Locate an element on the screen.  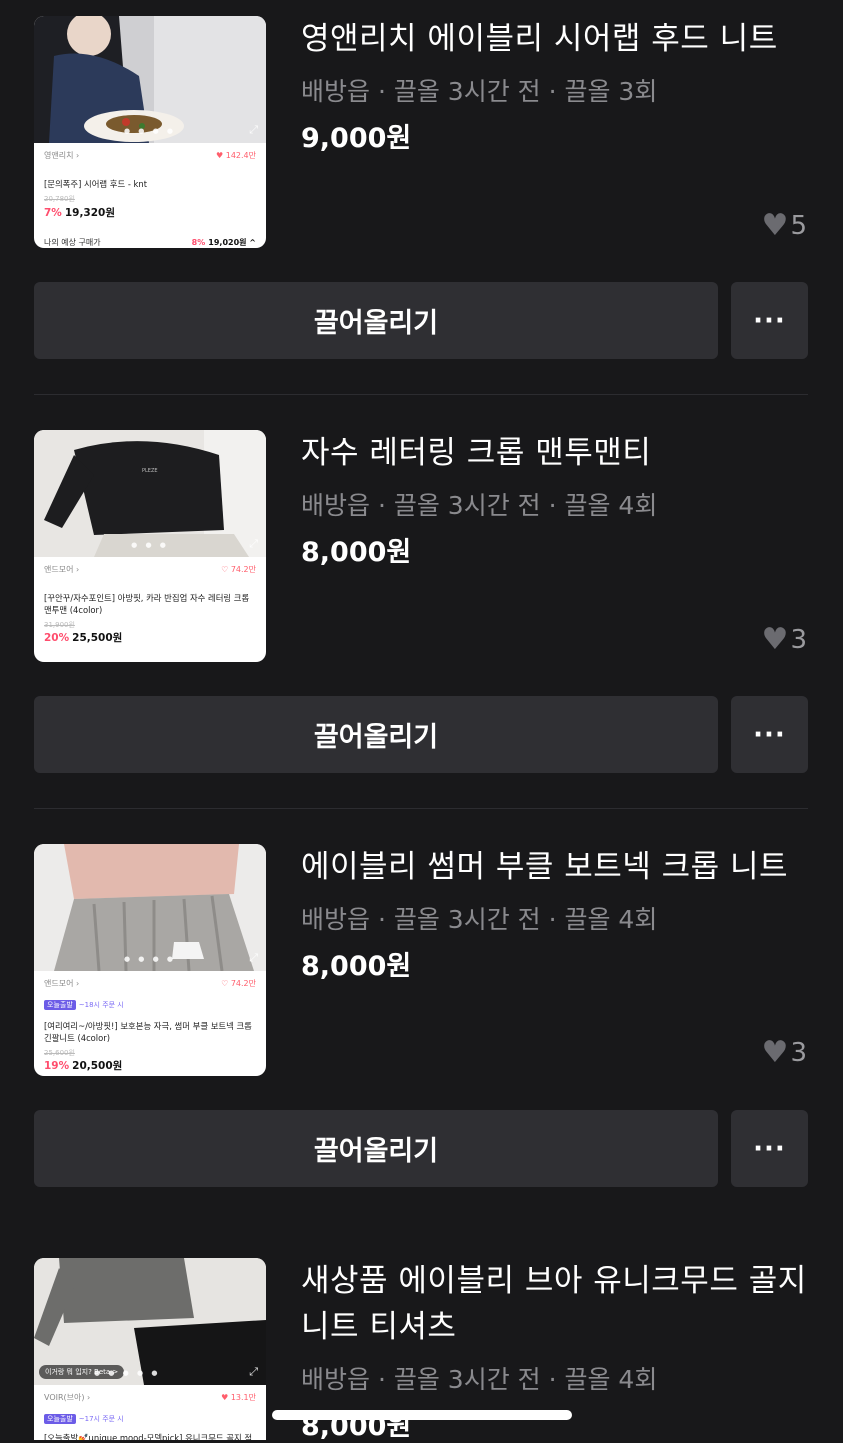
shop-likes: ♥ 13.1만 is located at coordinates (238, 1397).